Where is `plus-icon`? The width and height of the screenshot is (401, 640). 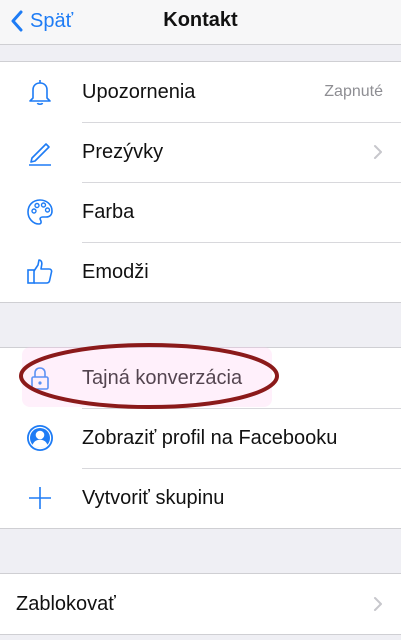 plus-icon is located at coordinates (40, 498).